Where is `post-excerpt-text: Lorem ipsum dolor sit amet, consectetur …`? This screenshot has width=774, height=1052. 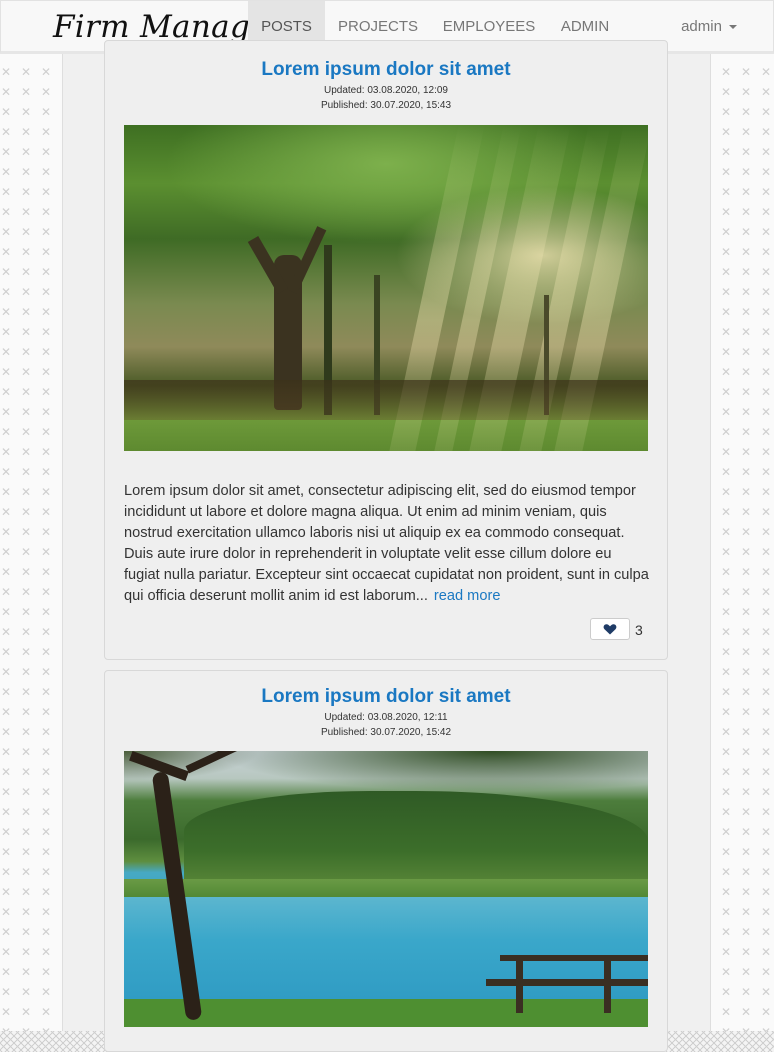
post-excerpt-text: Lorem ipsum dolor sit amet, consectetur … is located at coordinates (386, 543).